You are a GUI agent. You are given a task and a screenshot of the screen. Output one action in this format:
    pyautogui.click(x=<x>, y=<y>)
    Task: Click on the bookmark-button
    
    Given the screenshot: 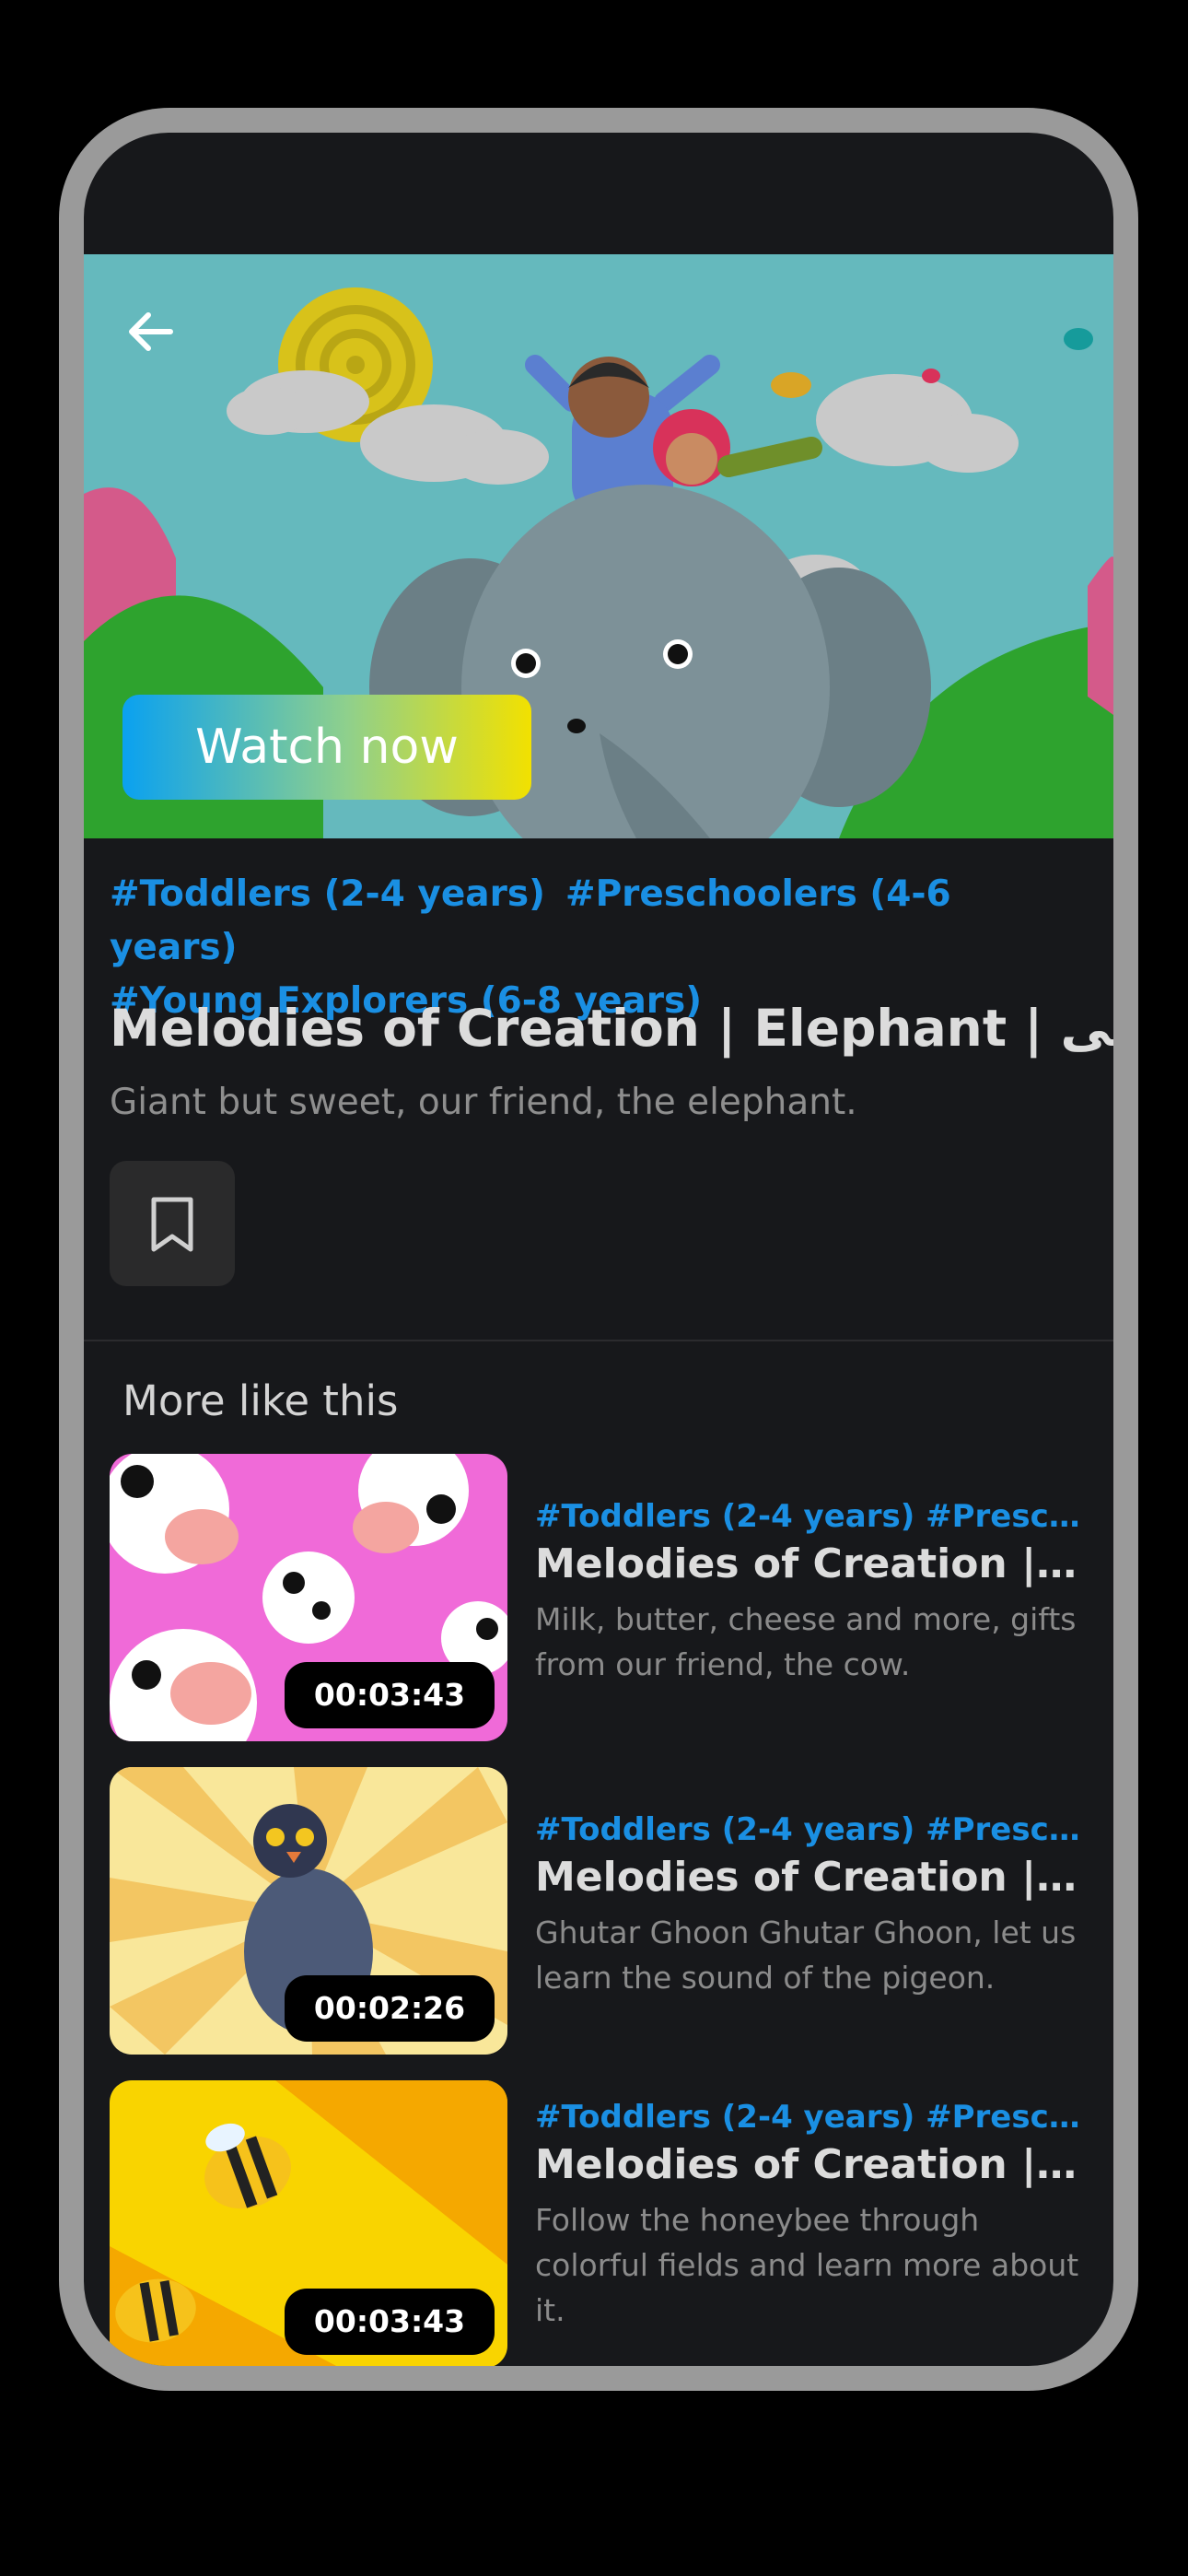 What is the action you would take?
    pyautogui.click(x=172, y=1223)
    